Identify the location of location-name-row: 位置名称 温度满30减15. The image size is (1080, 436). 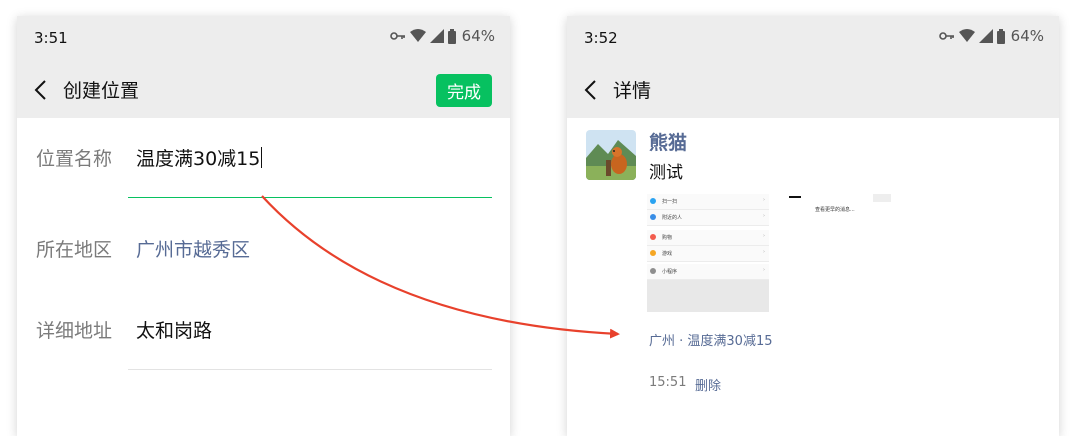
(263, 158).